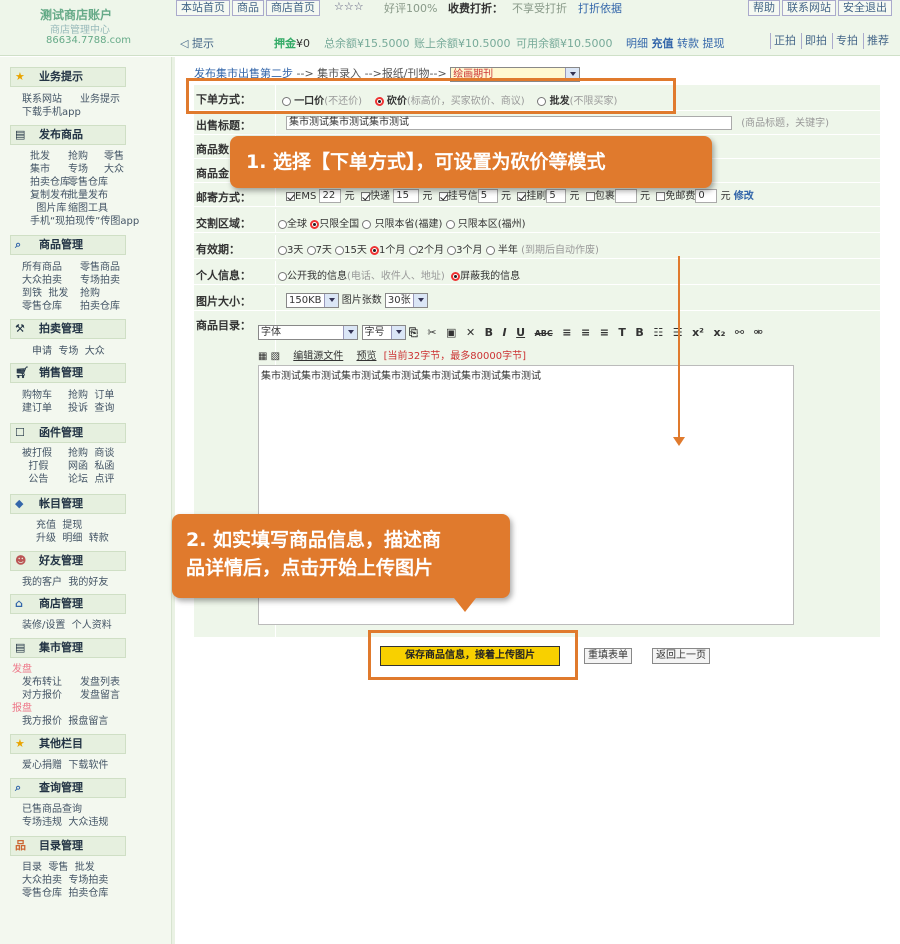 The width and height of the screenshot is (900, 944). What do you see at coordinates (489, 332) in the screenshot?
I see `bold-icon: B` at bounding box center [489, 332].